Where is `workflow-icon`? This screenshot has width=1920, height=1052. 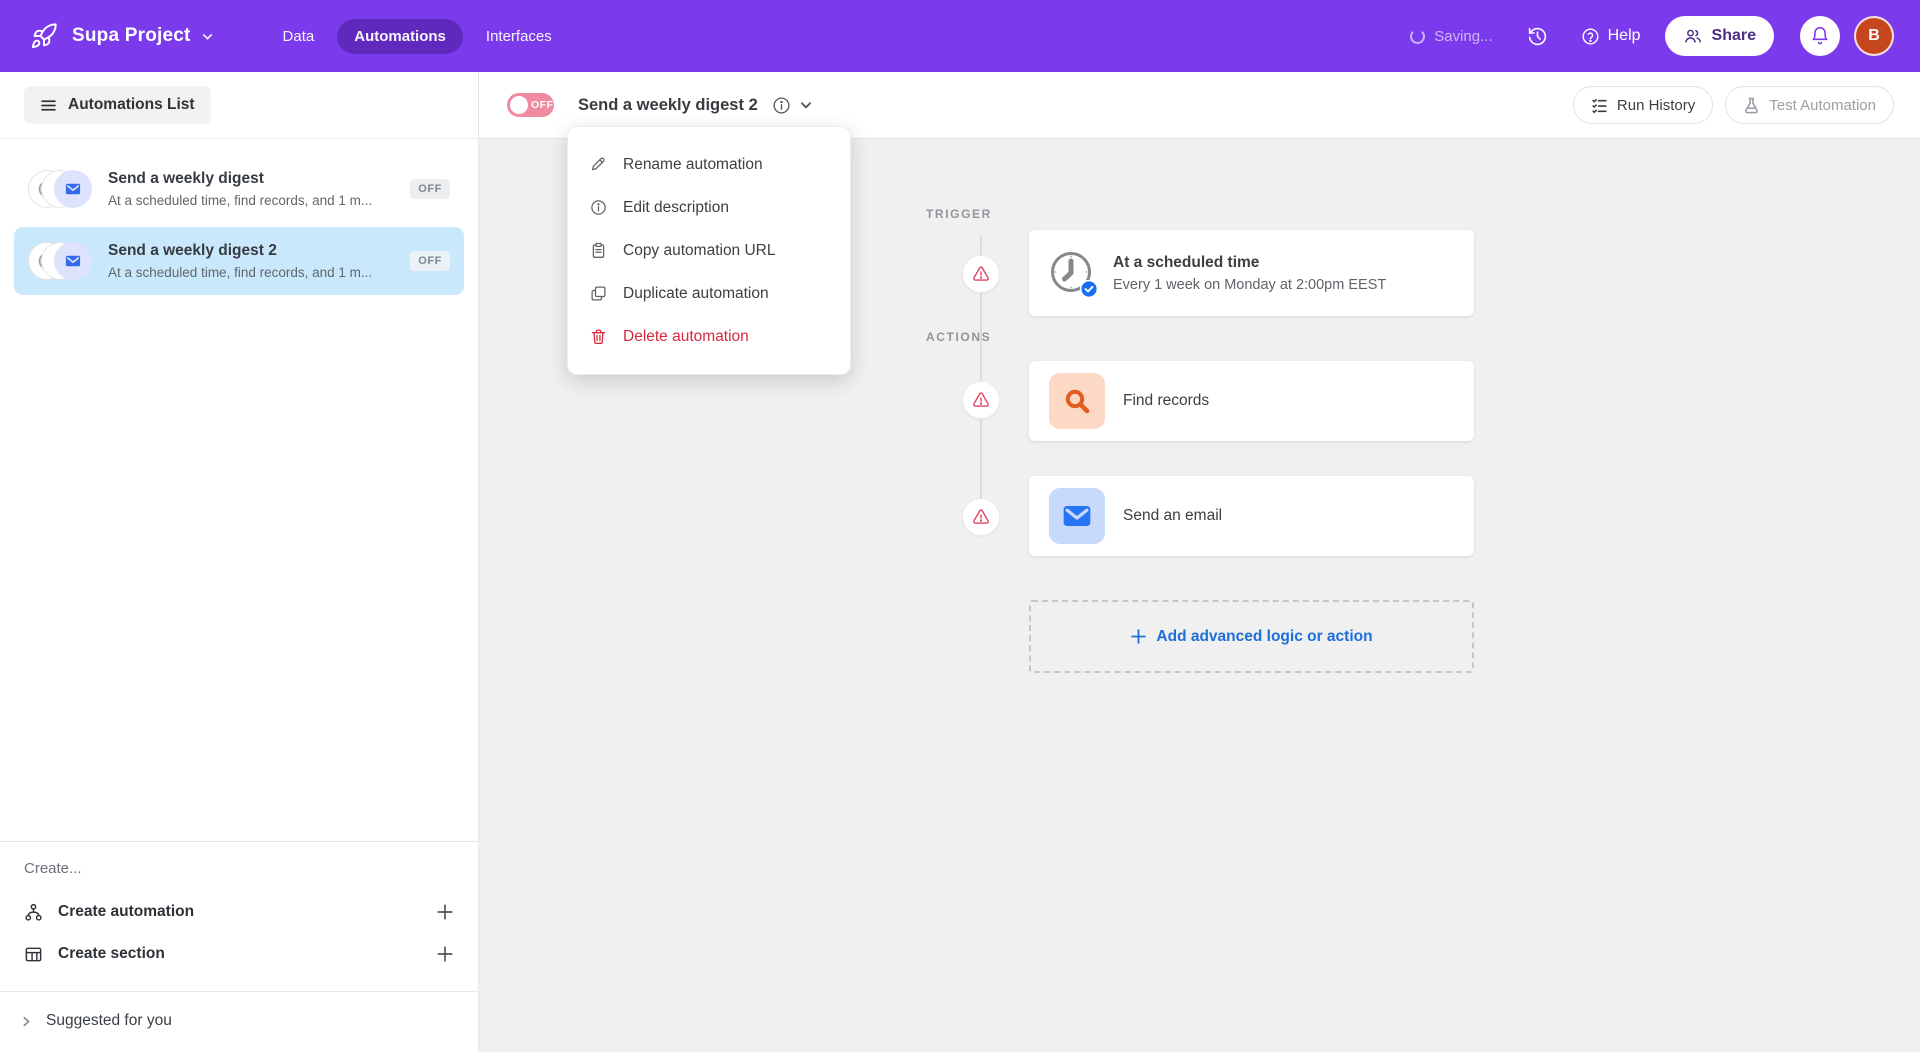 workflow-icon is located at coordinates (34, 912).